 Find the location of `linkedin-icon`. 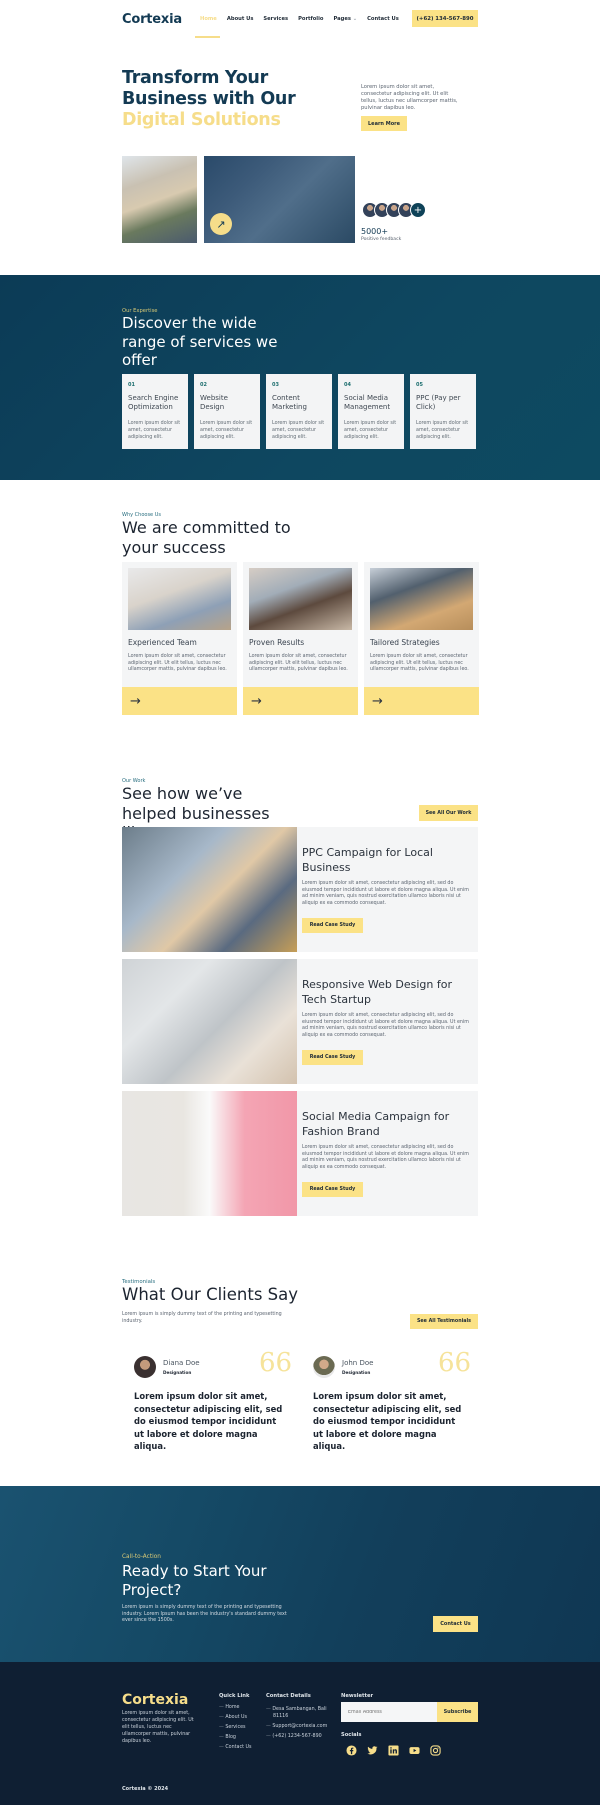

linkedin-icon is located at coordinates (393, 1750).